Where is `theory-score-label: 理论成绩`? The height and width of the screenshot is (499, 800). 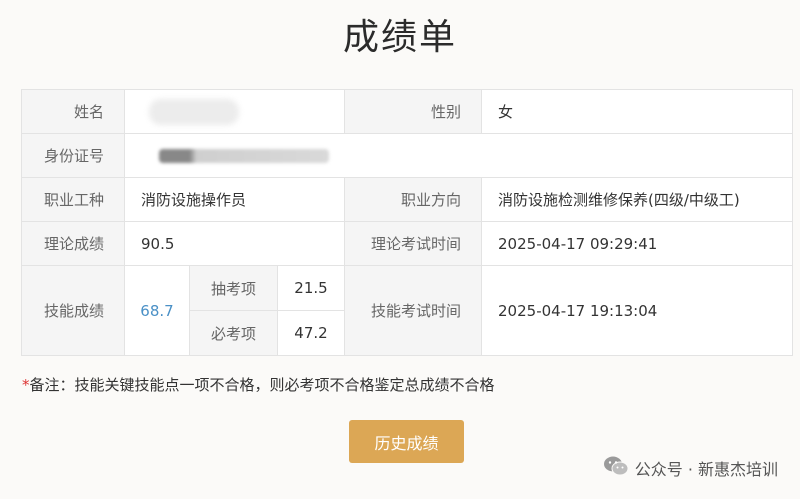 theory-score-label: 理论成绩 is located at coordinates (73, 243).